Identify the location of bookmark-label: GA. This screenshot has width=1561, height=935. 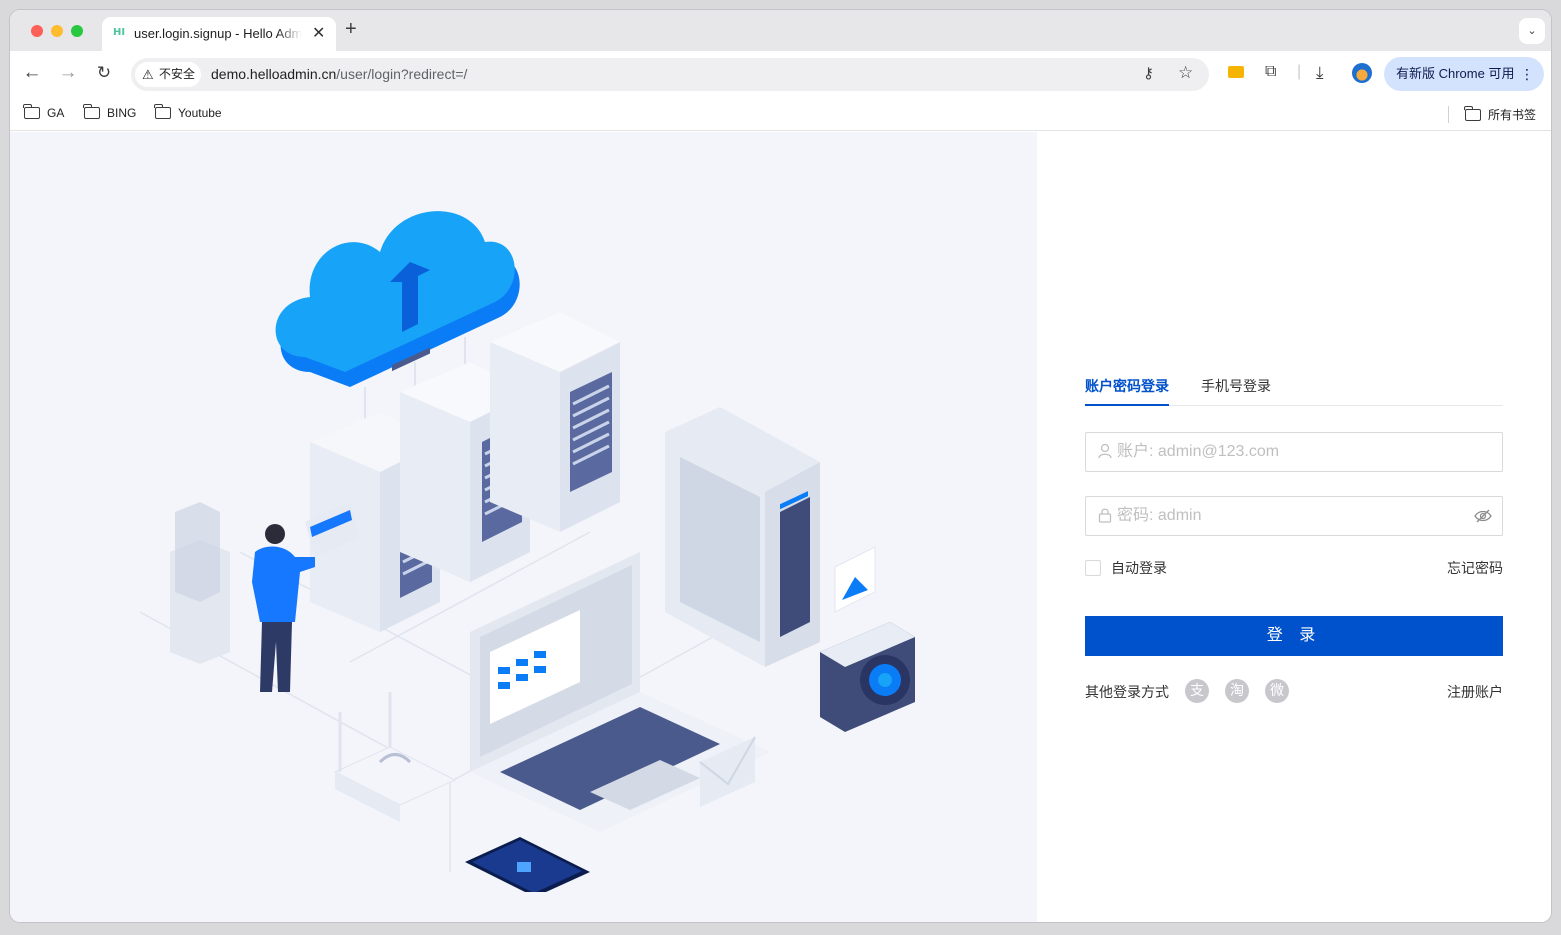
(56, 113).